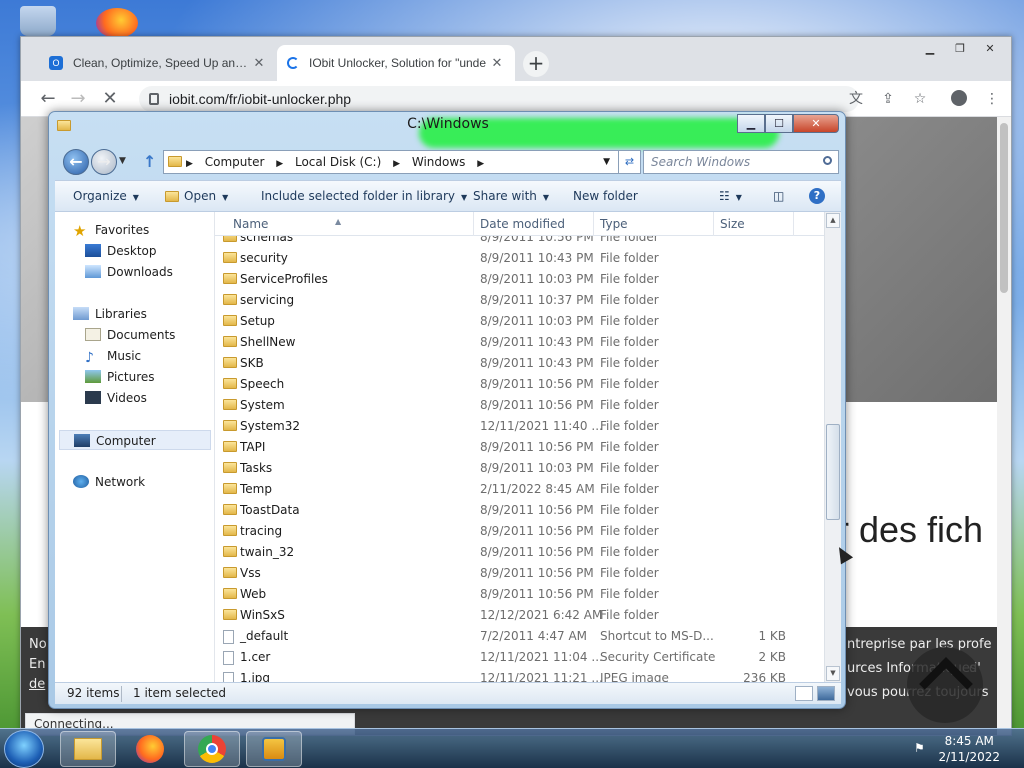 This screenshot has width=1024, height=768. I want to click on file-row: ToastData 8/9/2011 10:56 PM File folder, so click(521, 510).